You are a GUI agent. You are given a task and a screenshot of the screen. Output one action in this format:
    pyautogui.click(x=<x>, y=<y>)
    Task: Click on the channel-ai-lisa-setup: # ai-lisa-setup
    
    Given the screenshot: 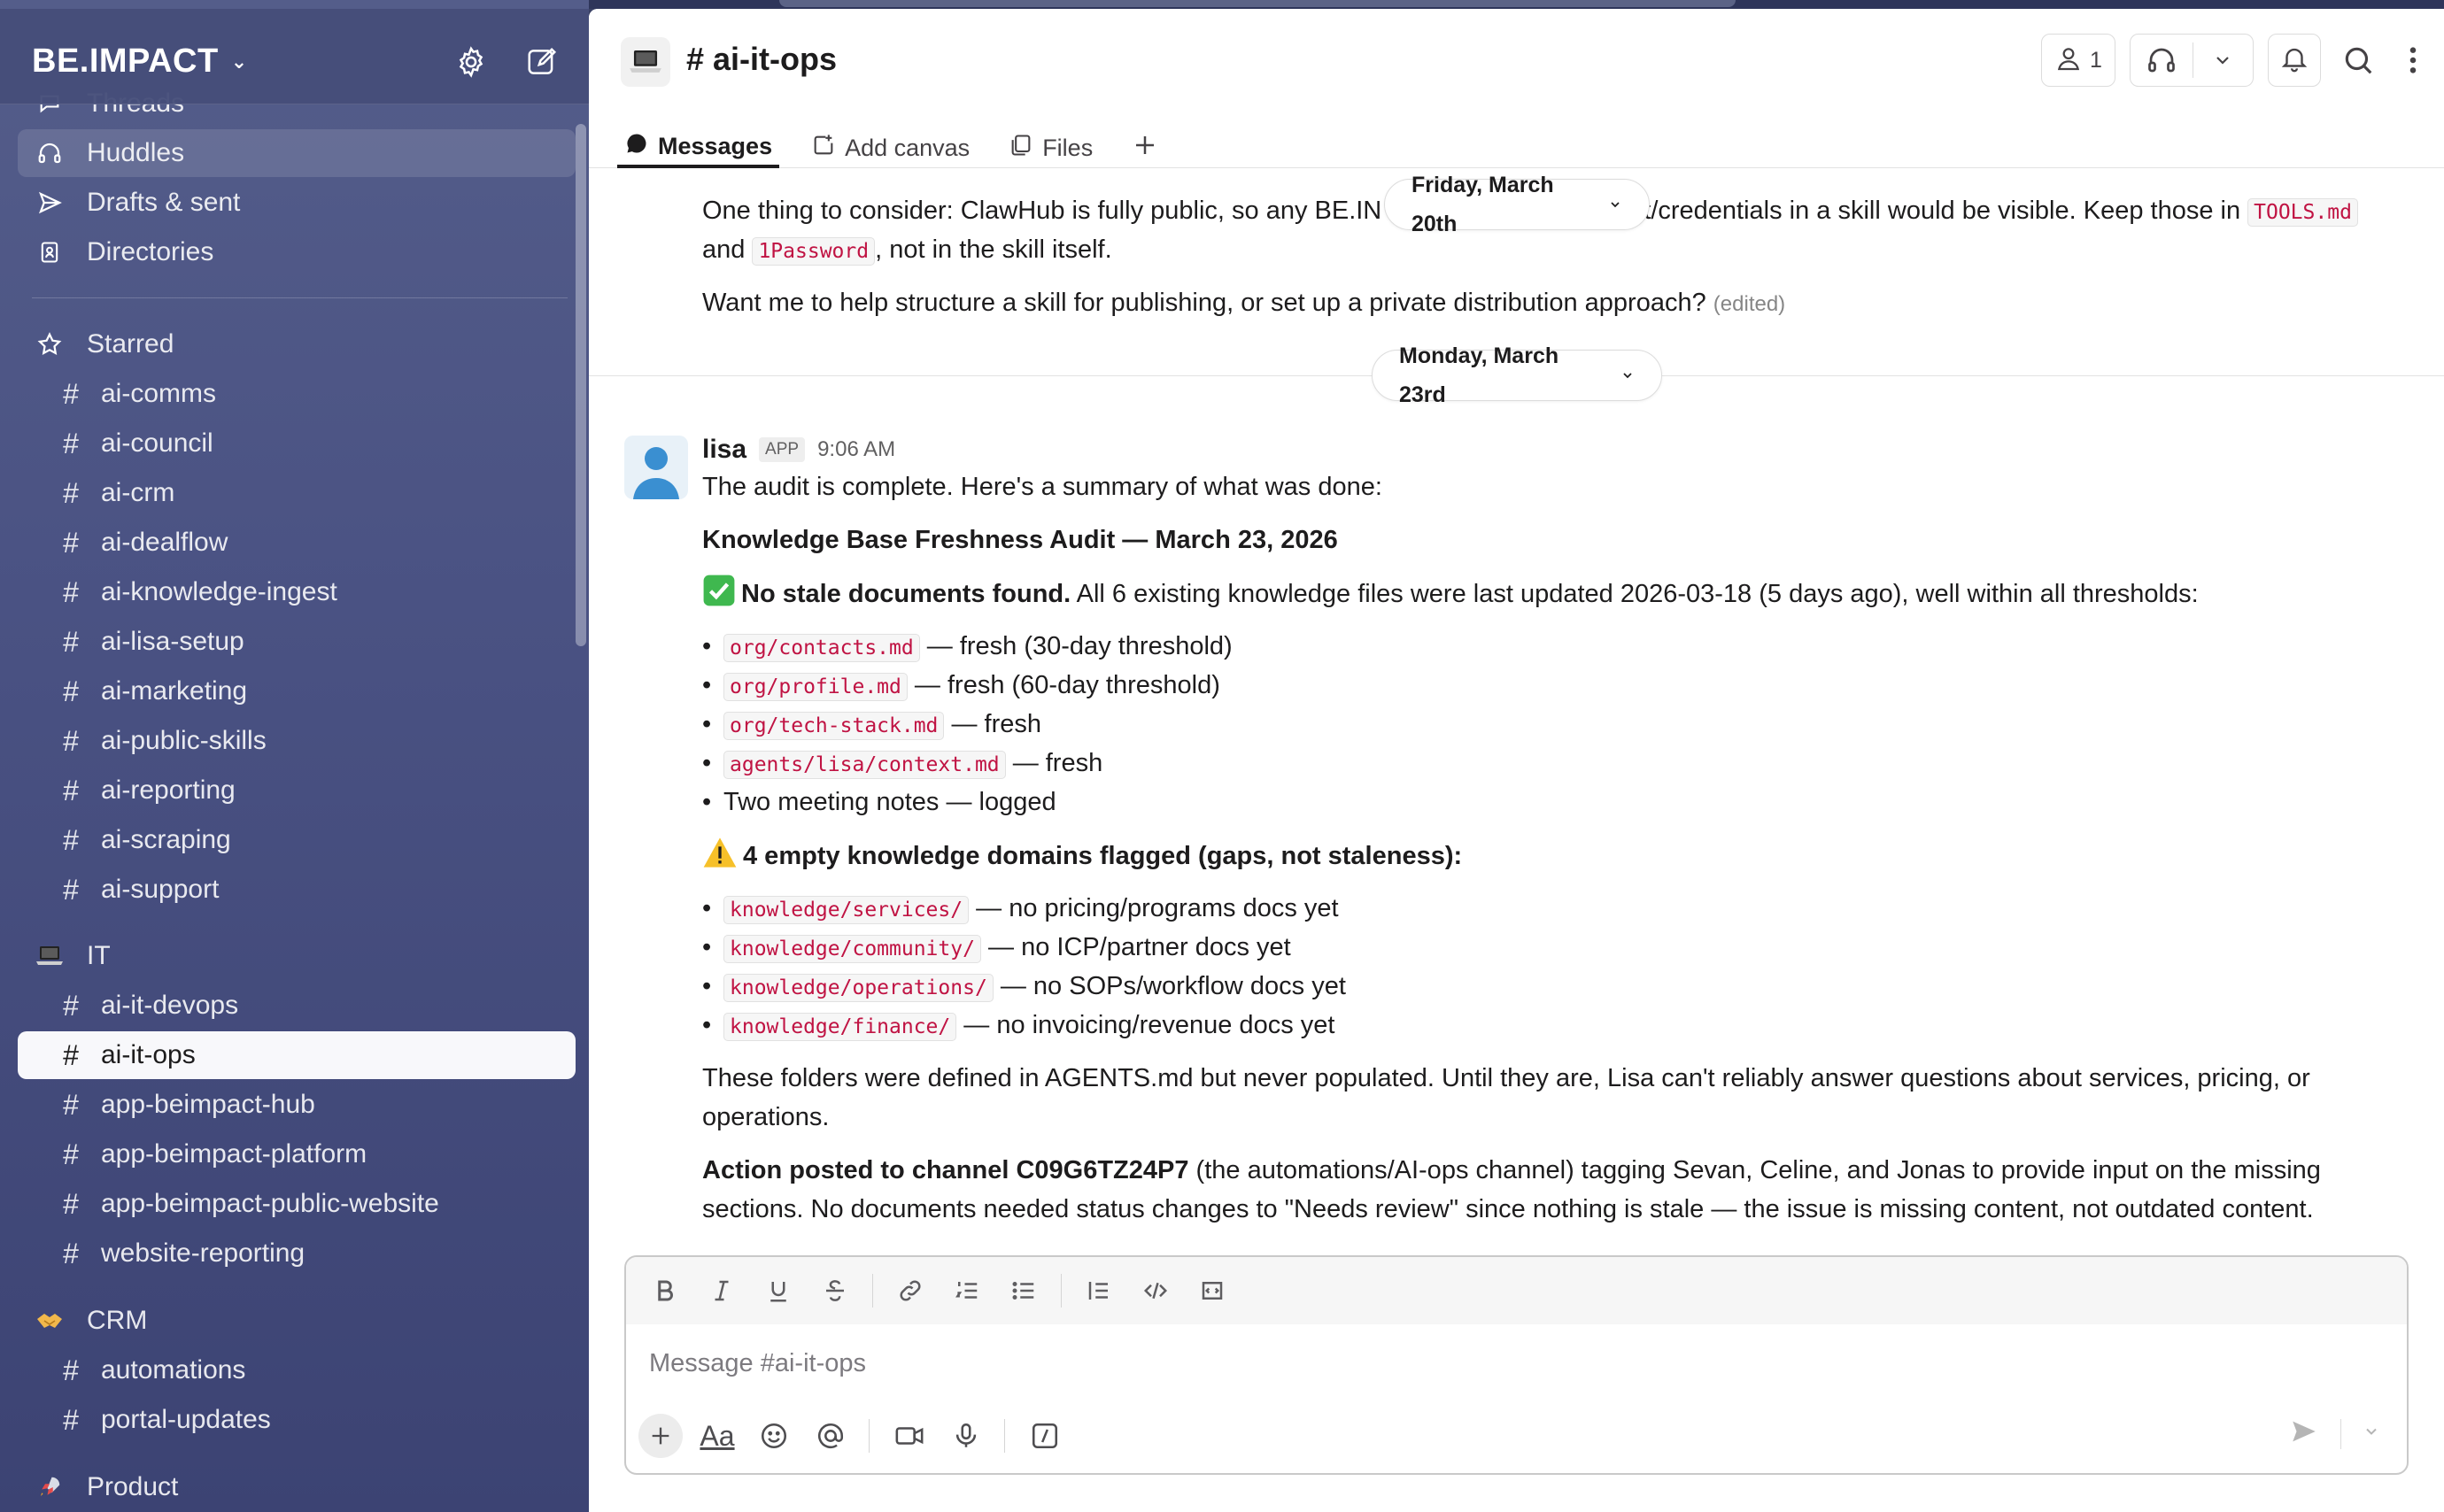 What is the action you would take?
    pyautogui.click(x=297, y=642)
    